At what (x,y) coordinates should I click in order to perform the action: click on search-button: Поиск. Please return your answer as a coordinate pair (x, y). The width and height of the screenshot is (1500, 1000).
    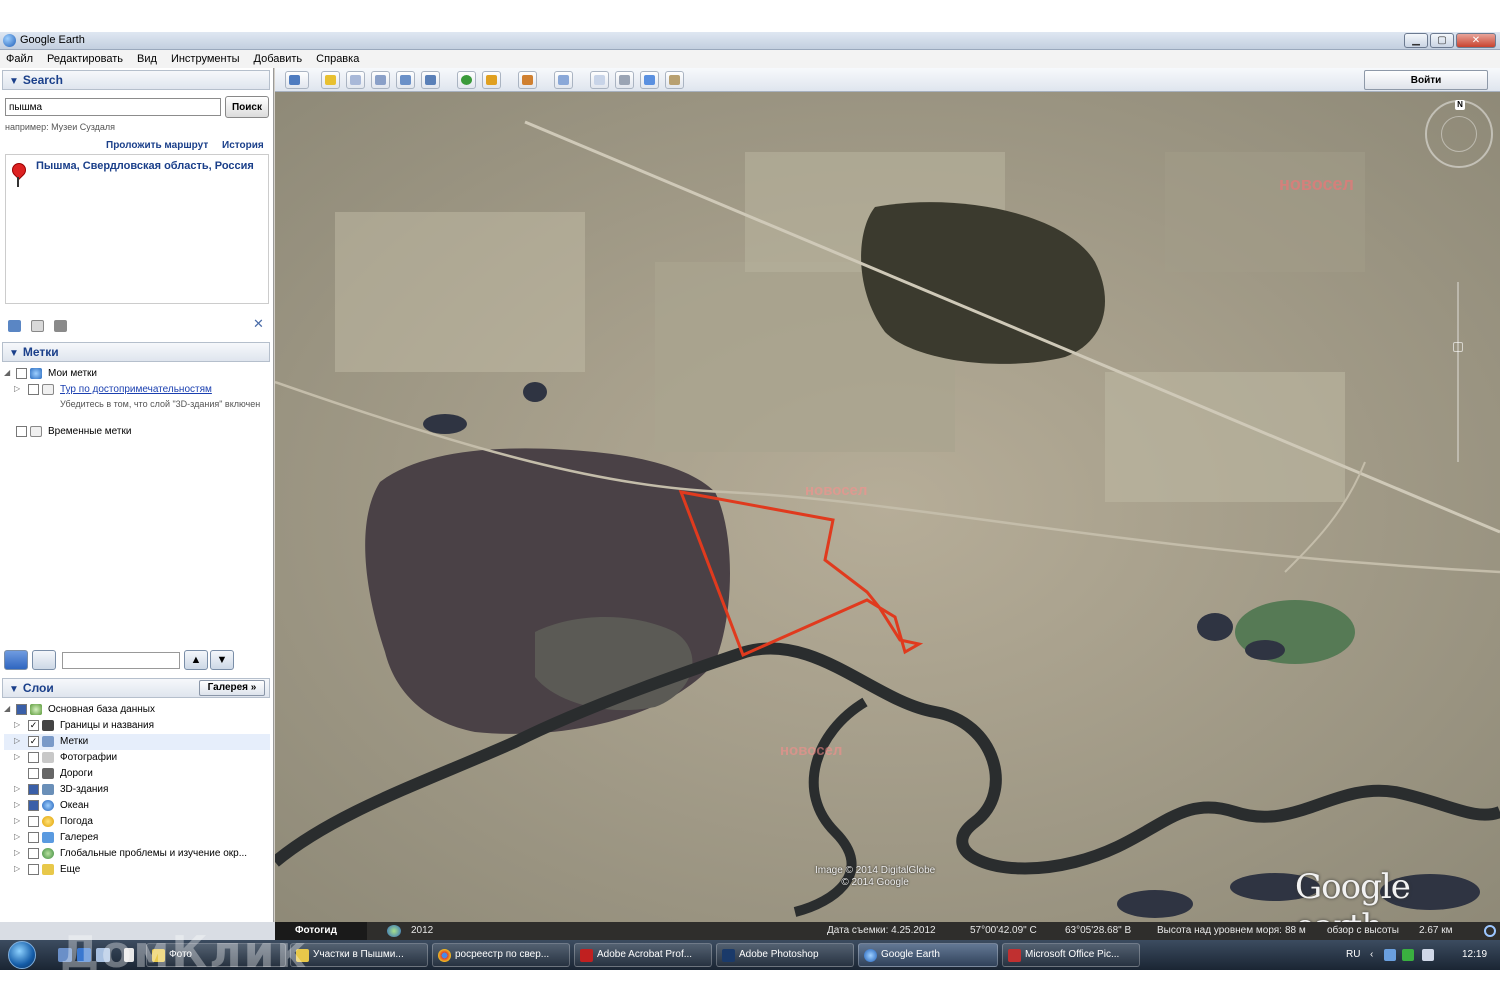
    Looking at the image, I should click on (247, 107).